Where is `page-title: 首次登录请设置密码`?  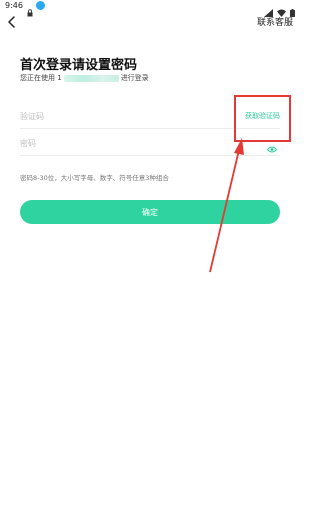 page-title: 首次登录请设置密码 is located at coordinates (79, 65).